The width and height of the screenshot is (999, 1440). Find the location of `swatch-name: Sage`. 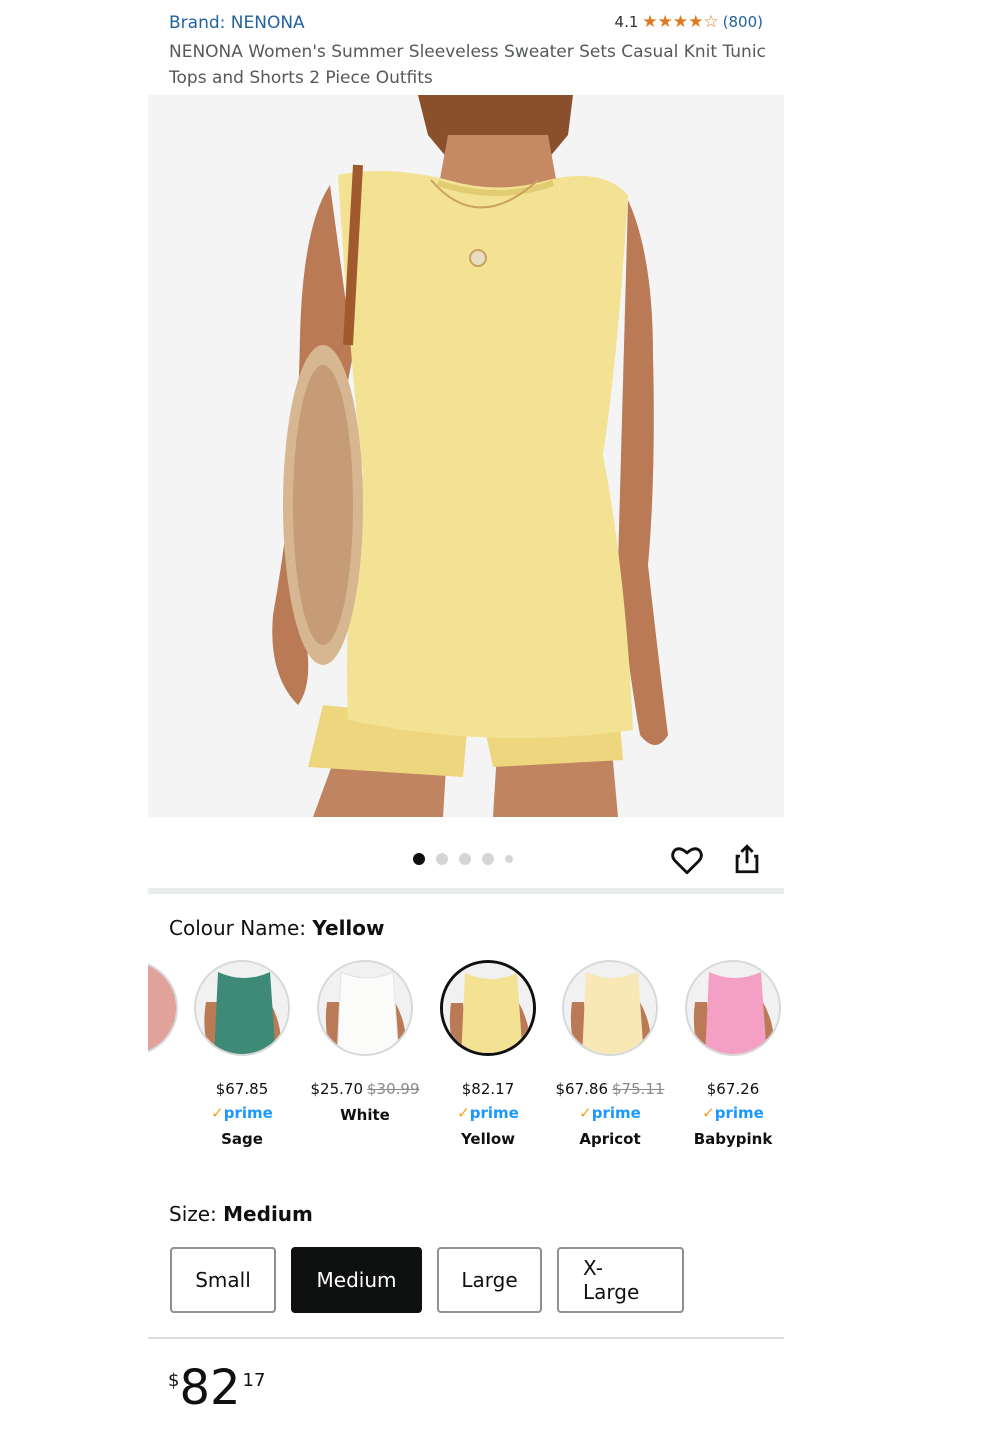

swatch-name: Sage is located at coordinates (242, 1139).